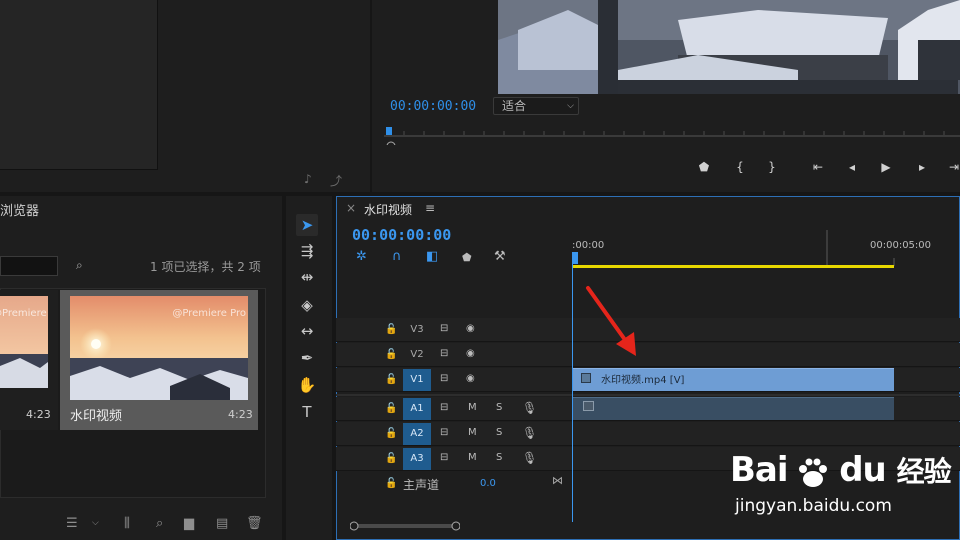 The width and height of the screenshot is (960, 540). I want to click on automate-icon: ⫼, so click(127, 523).